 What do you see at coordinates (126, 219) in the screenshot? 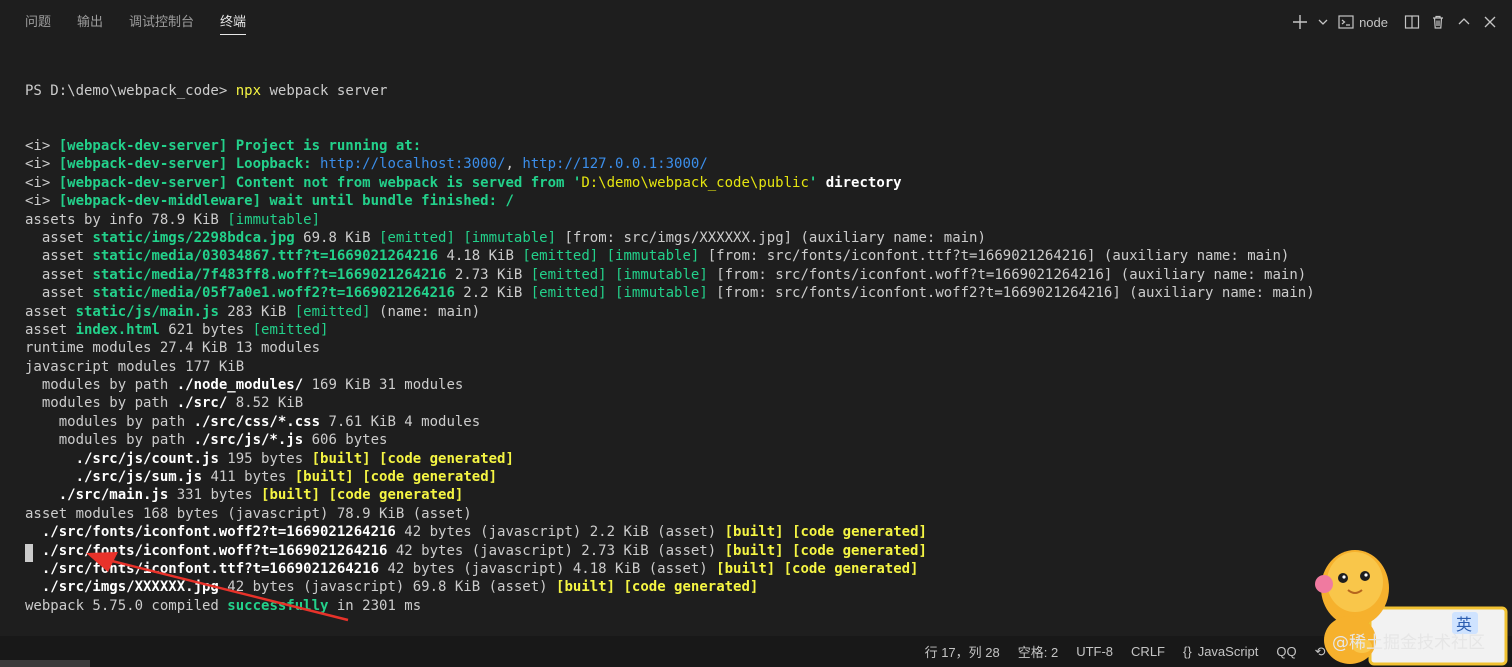
I see `terminal-text-segment: assets by info 78.9 KiB` at bounding box center [126, 219].